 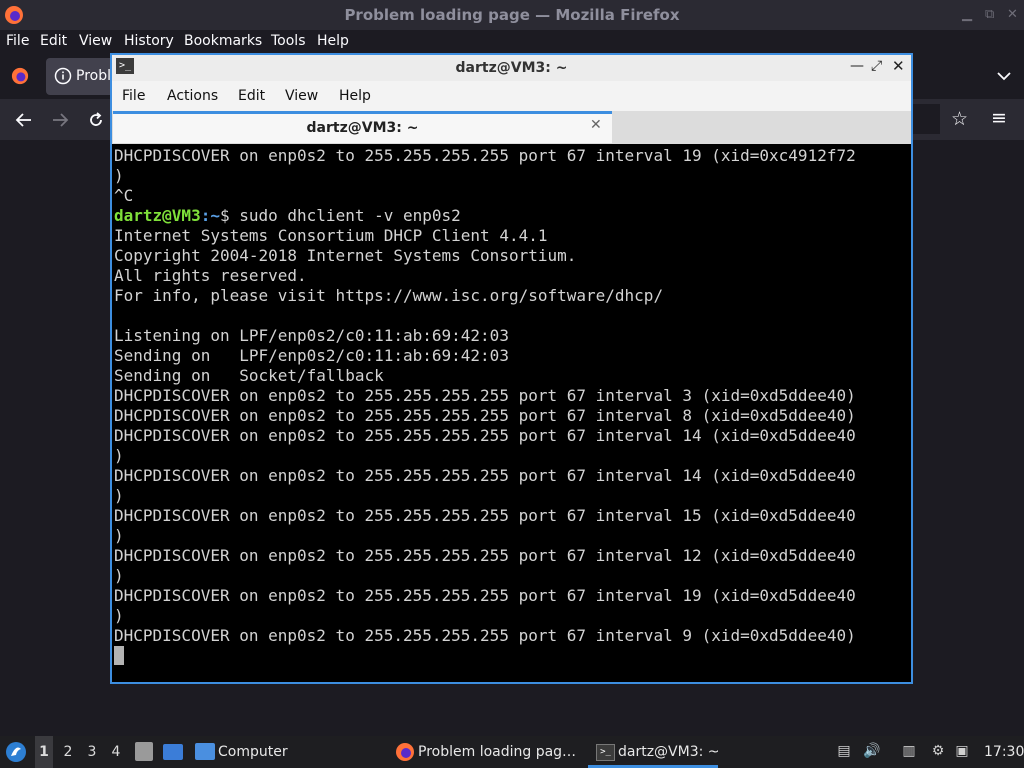 I want to click on terminal-line: Sending on LPF/enp0s2/c0:11:ab:69:42:03, so click(x=311, y=355).